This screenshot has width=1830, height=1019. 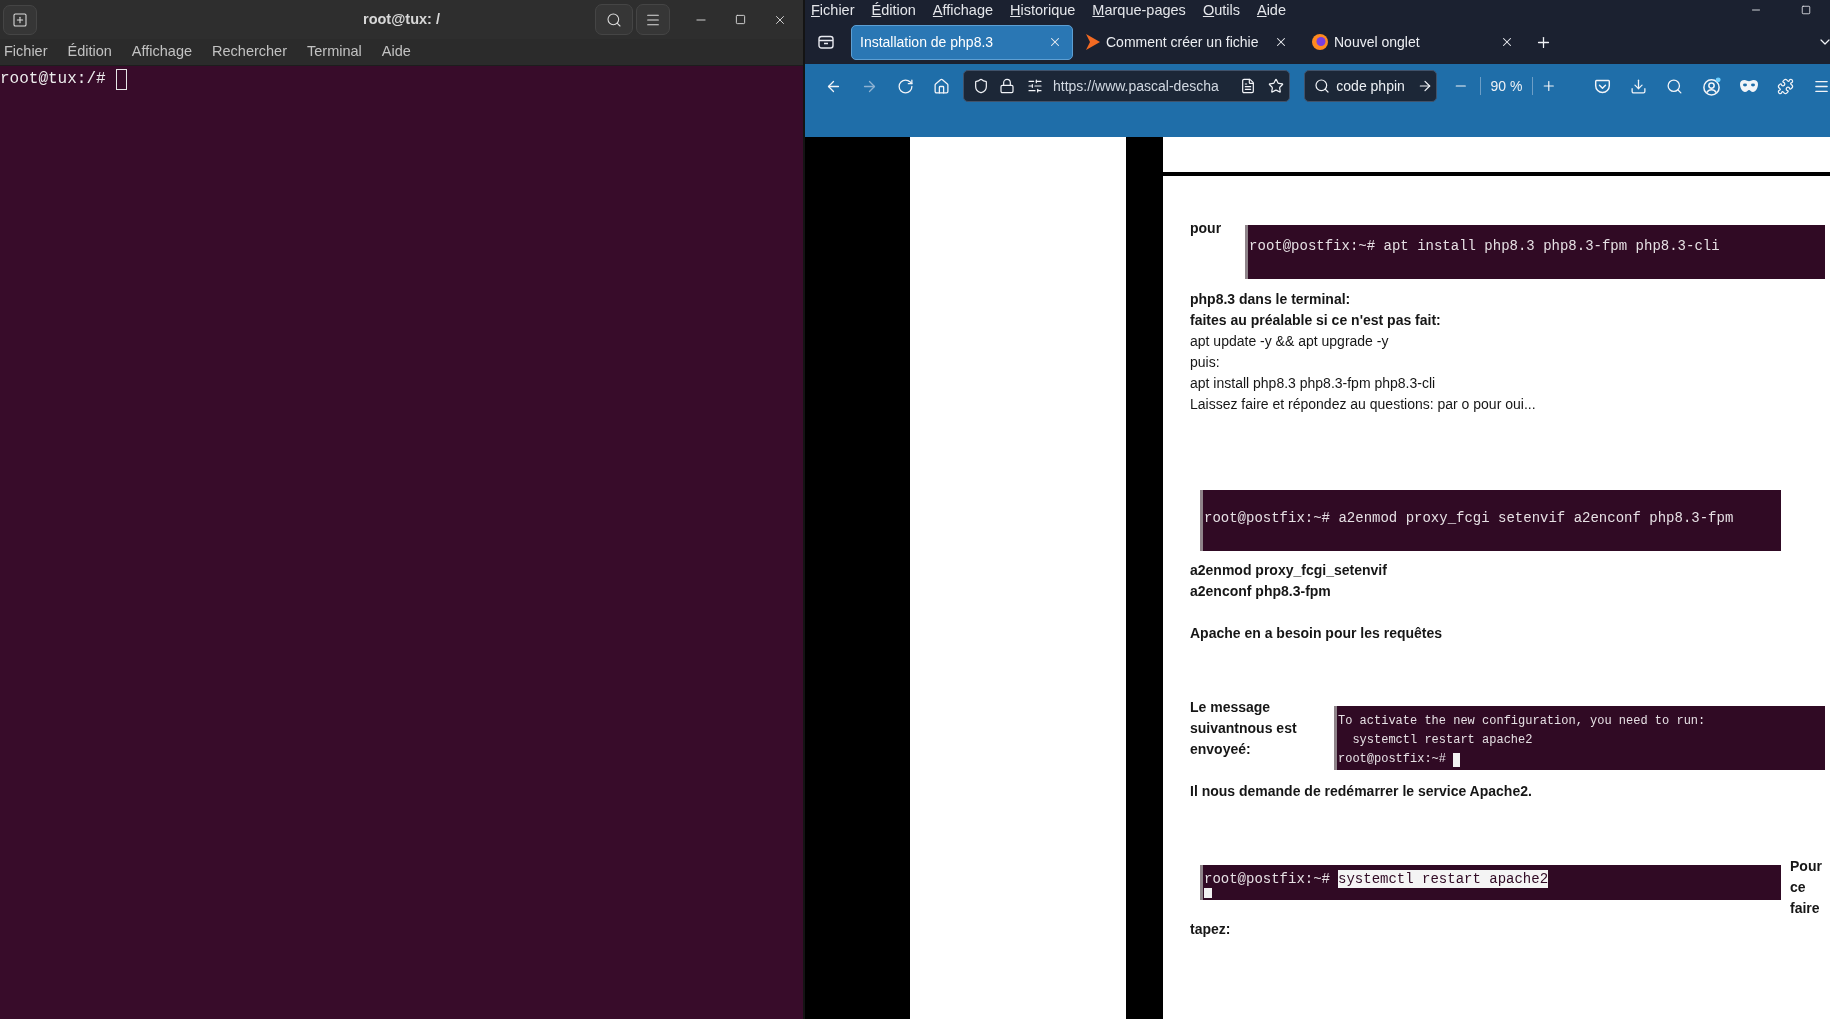 I want to click on mask-icon, so click(x=1749, y=86).